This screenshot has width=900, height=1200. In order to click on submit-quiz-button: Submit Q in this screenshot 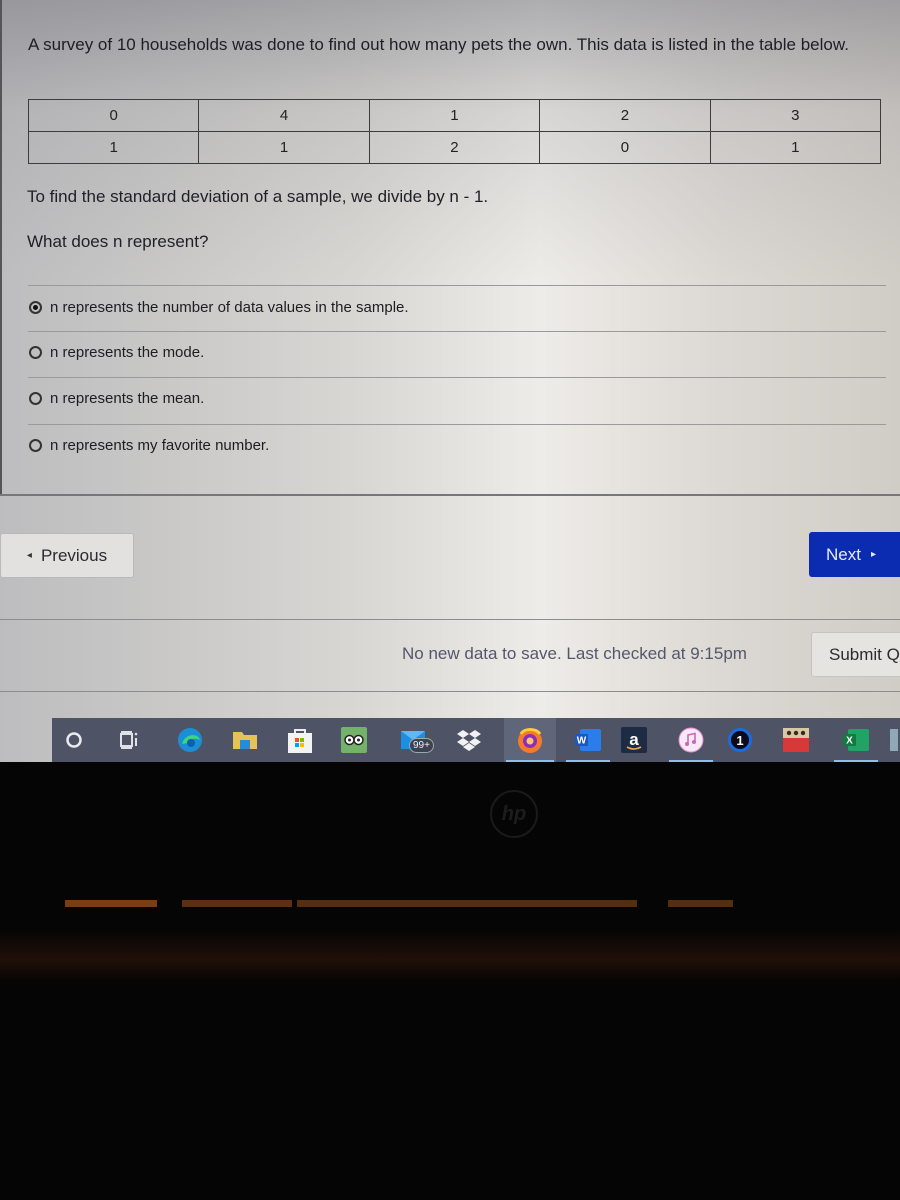, I will do `click(855, 654)`.